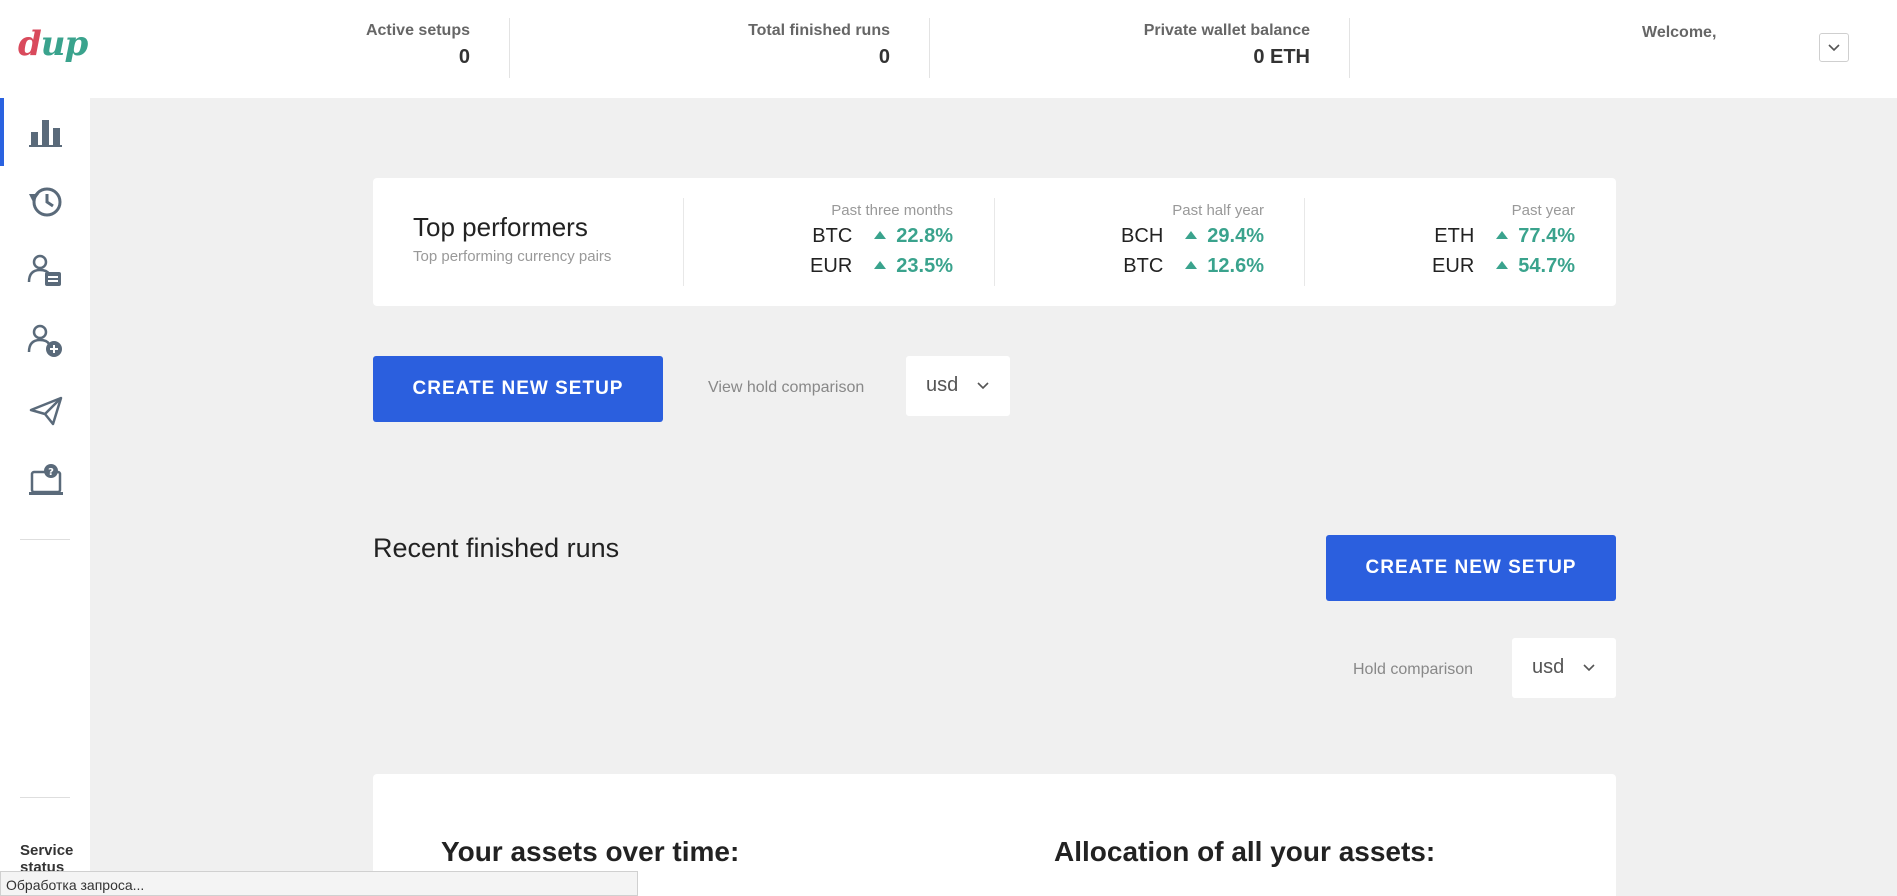 Image resolution: width=1897 pixels, height=896 pixels. What do you see at coordinates (1471, 568) in the screenshot?
I see `create-new-setup-button-secondary: CREATE NEW SETUP` at bounding box center [1471, 568].